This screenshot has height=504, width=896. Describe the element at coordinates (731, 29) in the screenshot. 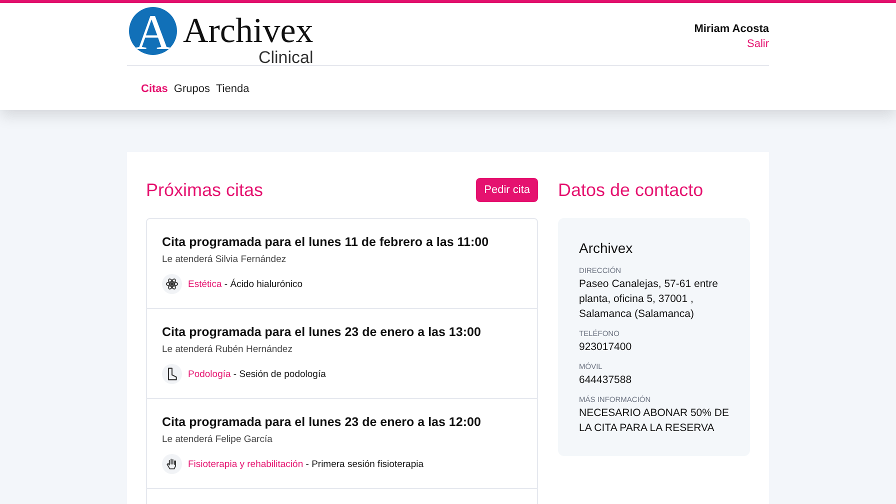

I see `user-name: Miriam Acosta` at that location.